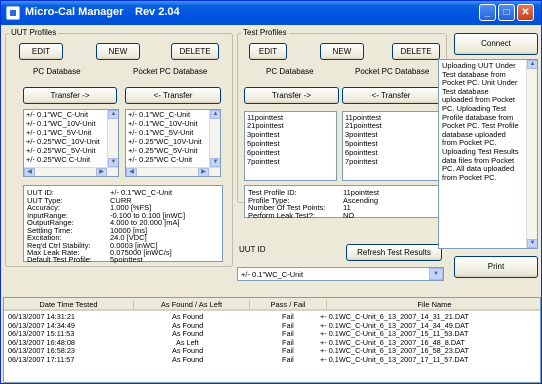  What do you see at coordinates (290, 71) in the screenshot?
I see `test-pc-db-label: PC Database` at bounding box center [290, 71].